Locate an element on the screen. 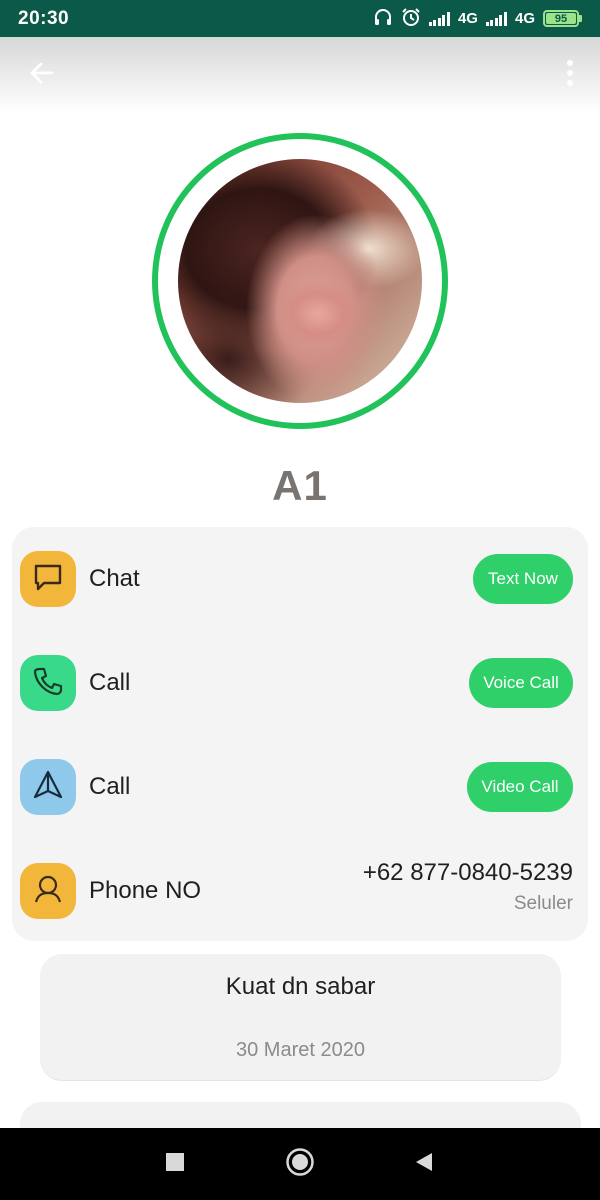  navigation-bar is located at coordinates (300, 1164).